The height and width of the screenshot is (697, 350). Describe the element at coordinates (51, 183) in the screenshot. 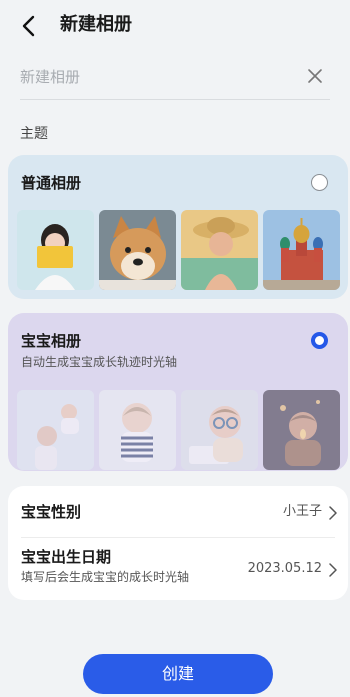

I see `album-option-title: 普通相册` at that location.